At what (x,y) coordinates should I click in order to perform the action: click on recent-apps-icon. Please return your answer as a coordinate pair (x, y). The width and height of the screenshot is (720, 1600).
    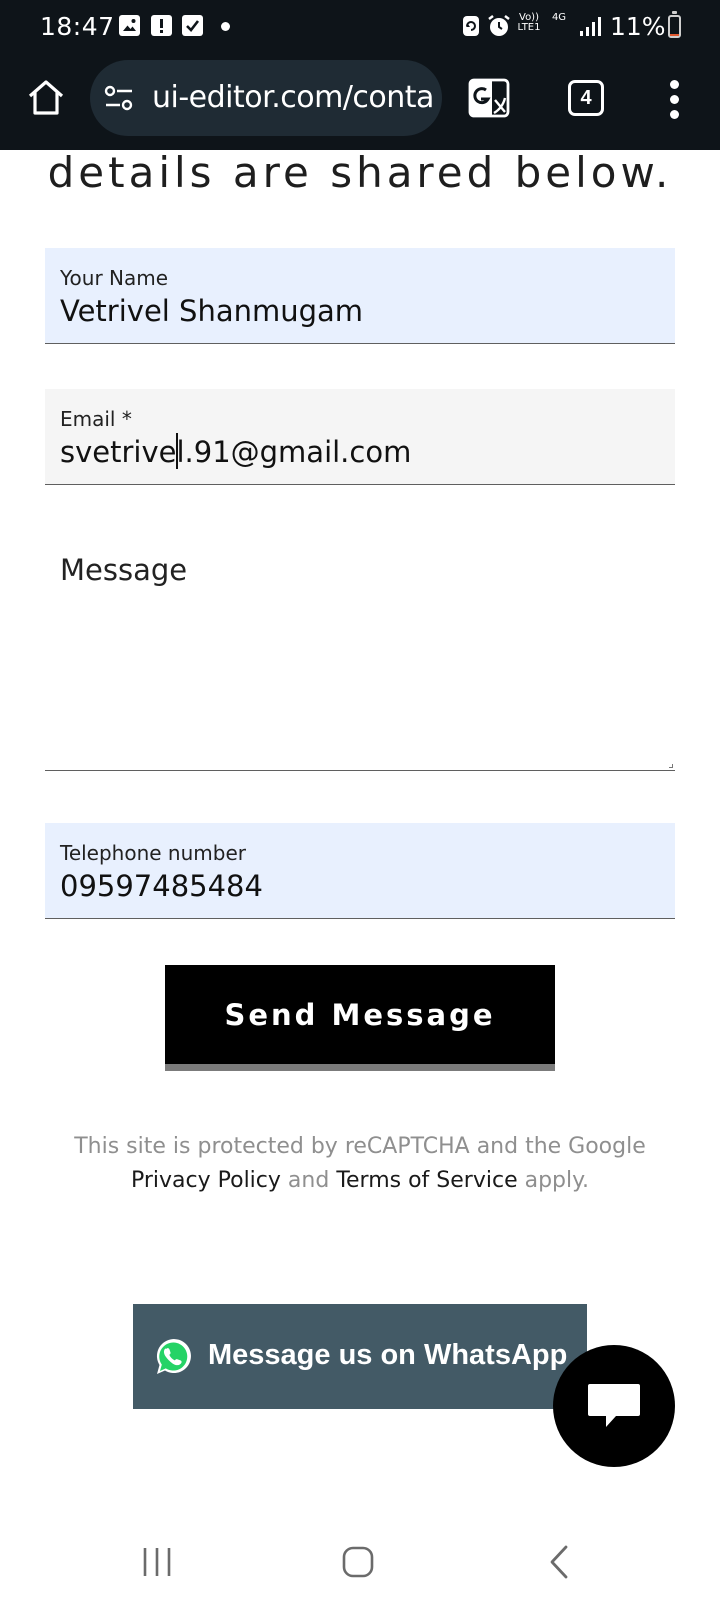
    Looking at the image, I should click on (157, 1562).